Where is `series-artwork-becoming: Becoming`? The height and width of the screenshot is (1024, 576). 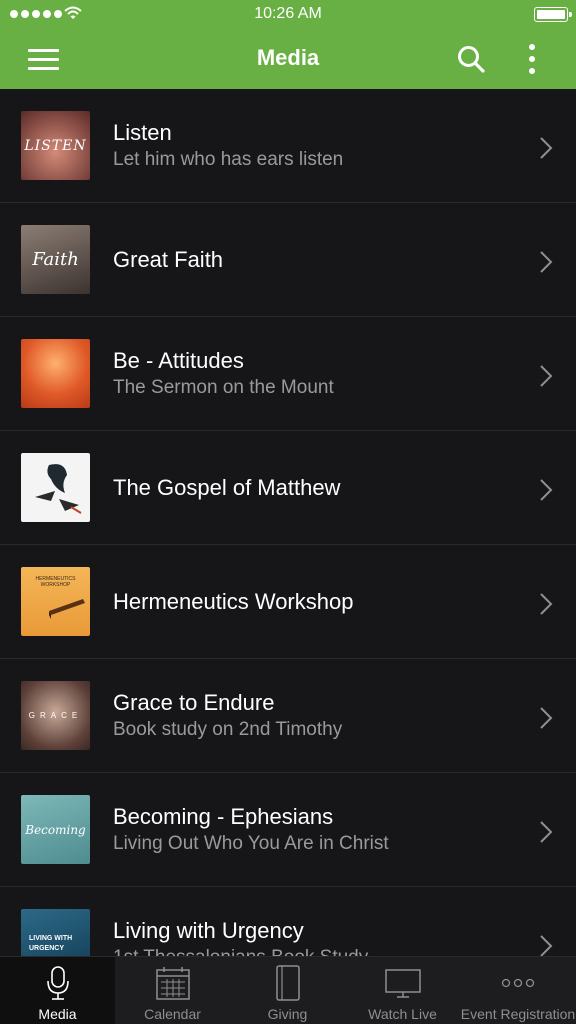 series-artwork-becoming: Becoming is located at coordinates (55, 829).